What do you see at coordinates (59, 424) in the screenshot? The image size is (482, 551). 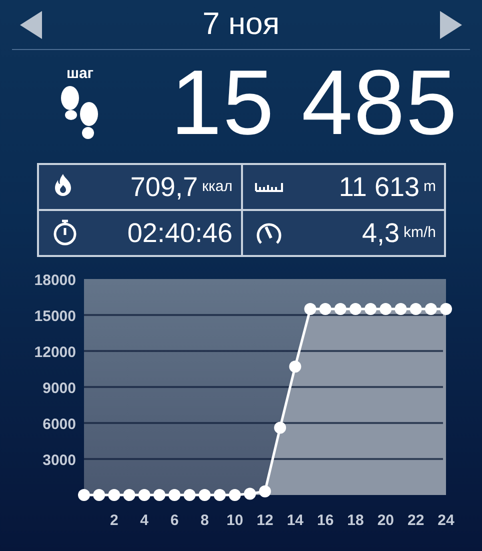 I see `y-axis-label: 6000` at bounding box center [59, 424].